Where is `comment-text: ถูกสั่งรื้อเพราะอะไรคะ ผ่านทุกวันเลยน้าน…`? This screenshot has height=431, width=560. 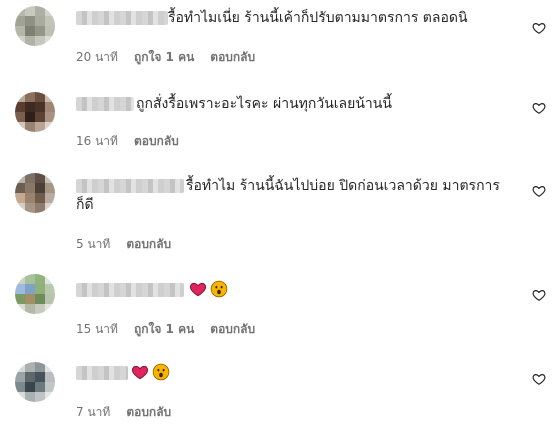 comment-text: ถูกสั่งรื้อเพราะอะไรคะ ผ่านทุกวันเลยน้าน… is located at coordinates (264, 104).